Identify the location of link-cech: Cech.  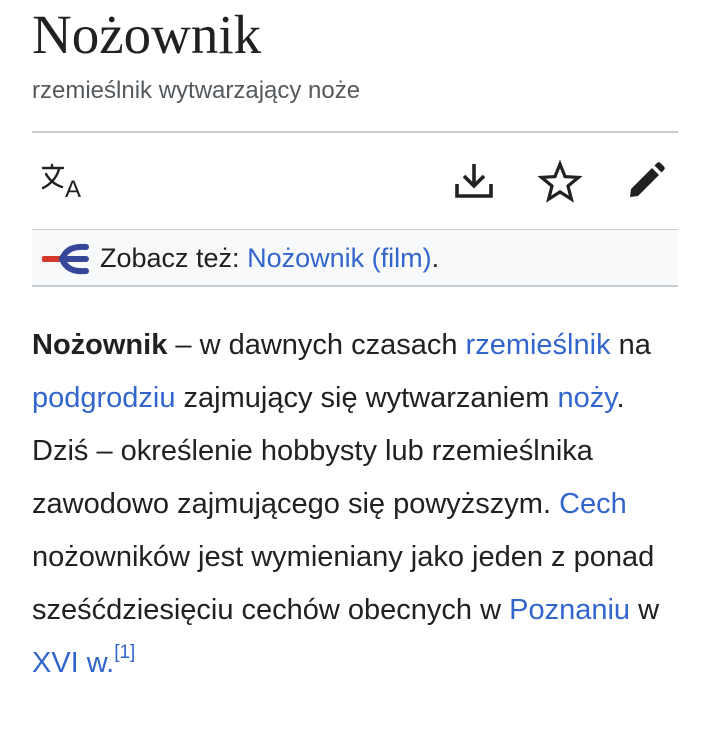
(593, 504).